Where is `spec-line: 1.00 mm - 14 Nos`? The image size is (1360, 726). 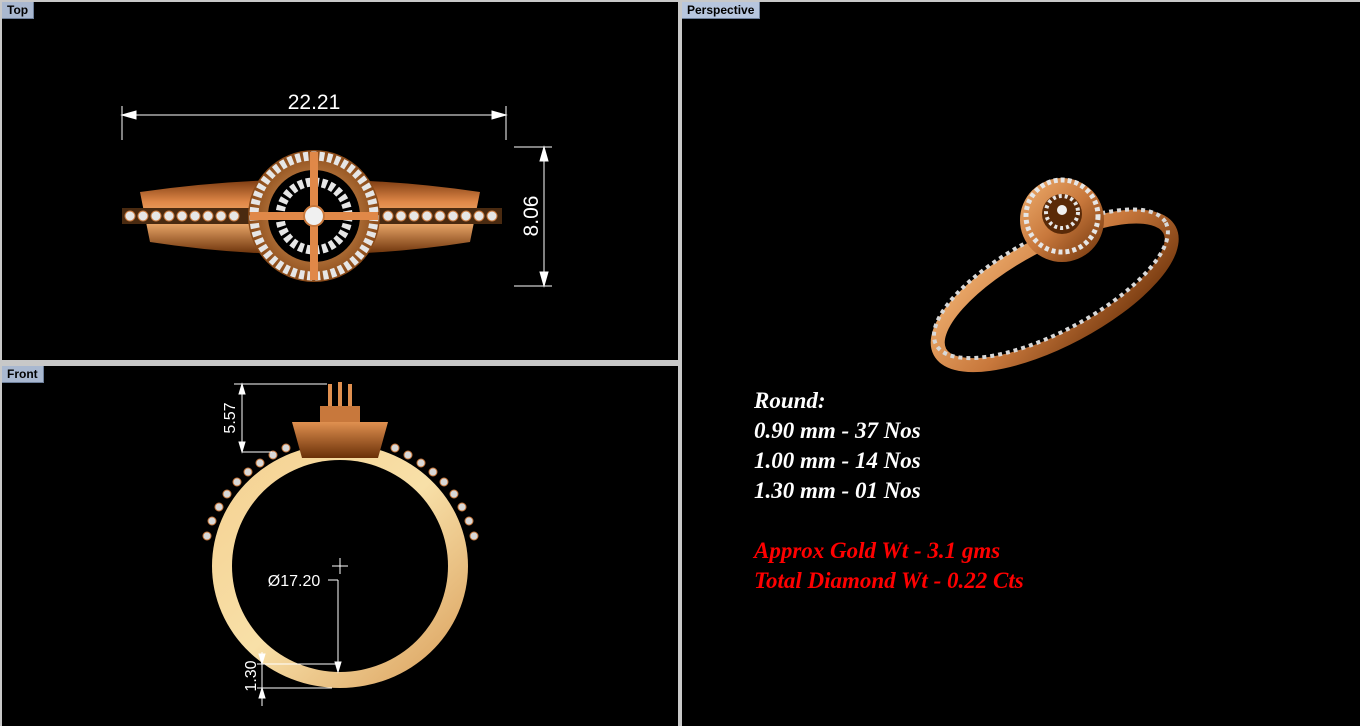
spec-line: 1.00 mm - 14 Nos is located at coordinates (837, 460).